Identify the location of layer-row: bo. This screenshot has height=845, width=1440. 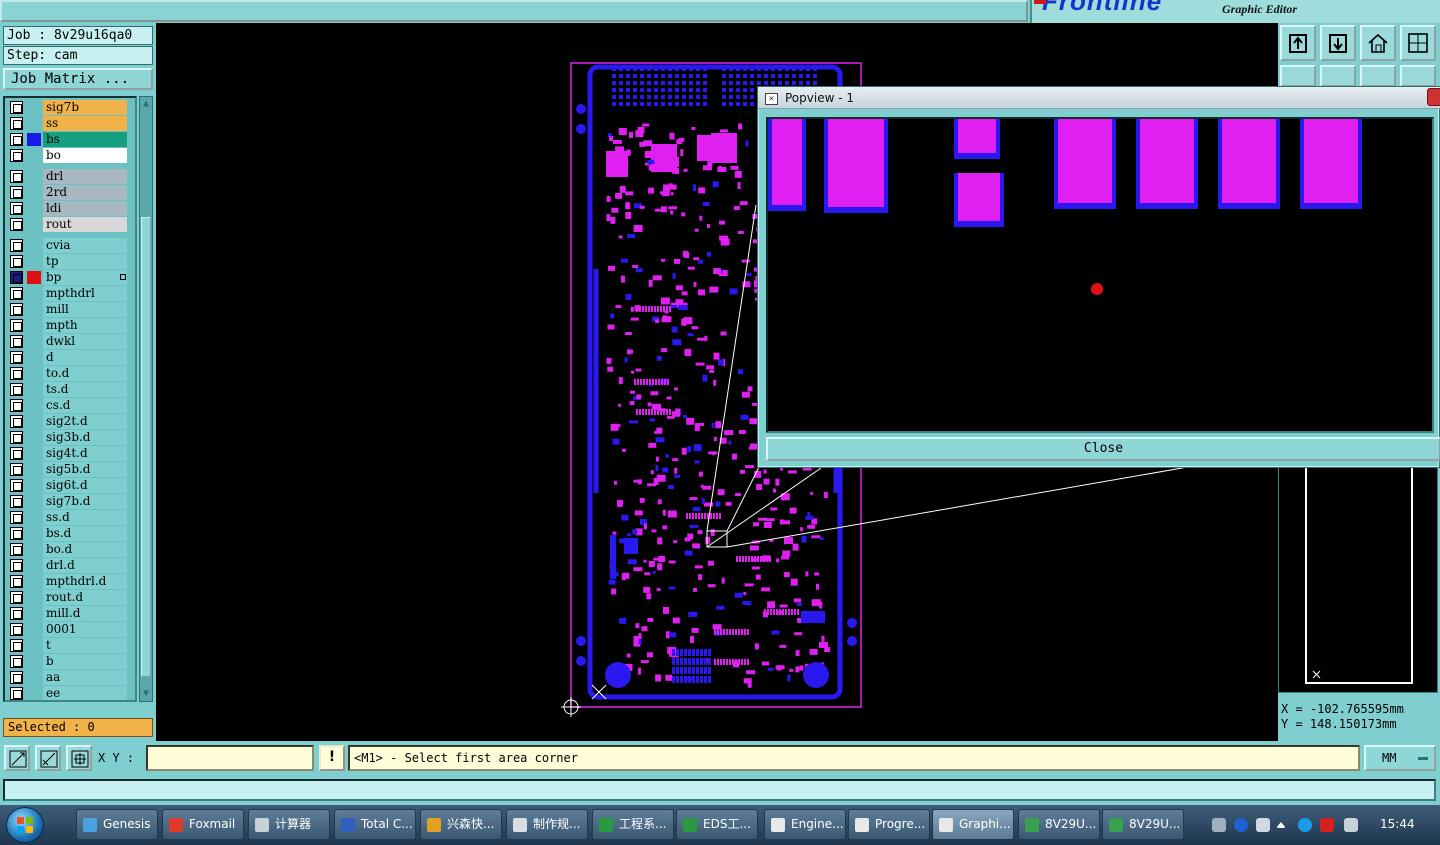
(70, 155).